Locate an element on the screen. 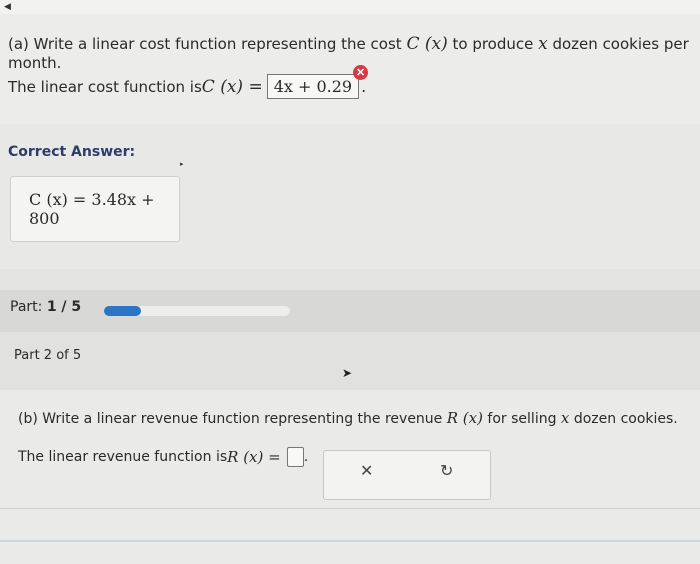 The width and height of the screenshot is (700, 564). top-strip: ◀ is located at coordinates (350, 7).